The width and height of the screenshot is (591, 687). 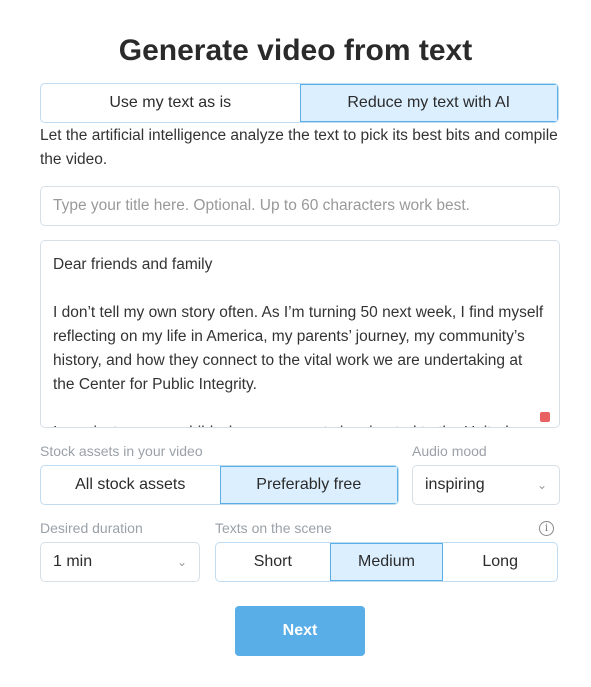 I want to click on duration-select: 1 min ⌄, so click(x=120, y=562).